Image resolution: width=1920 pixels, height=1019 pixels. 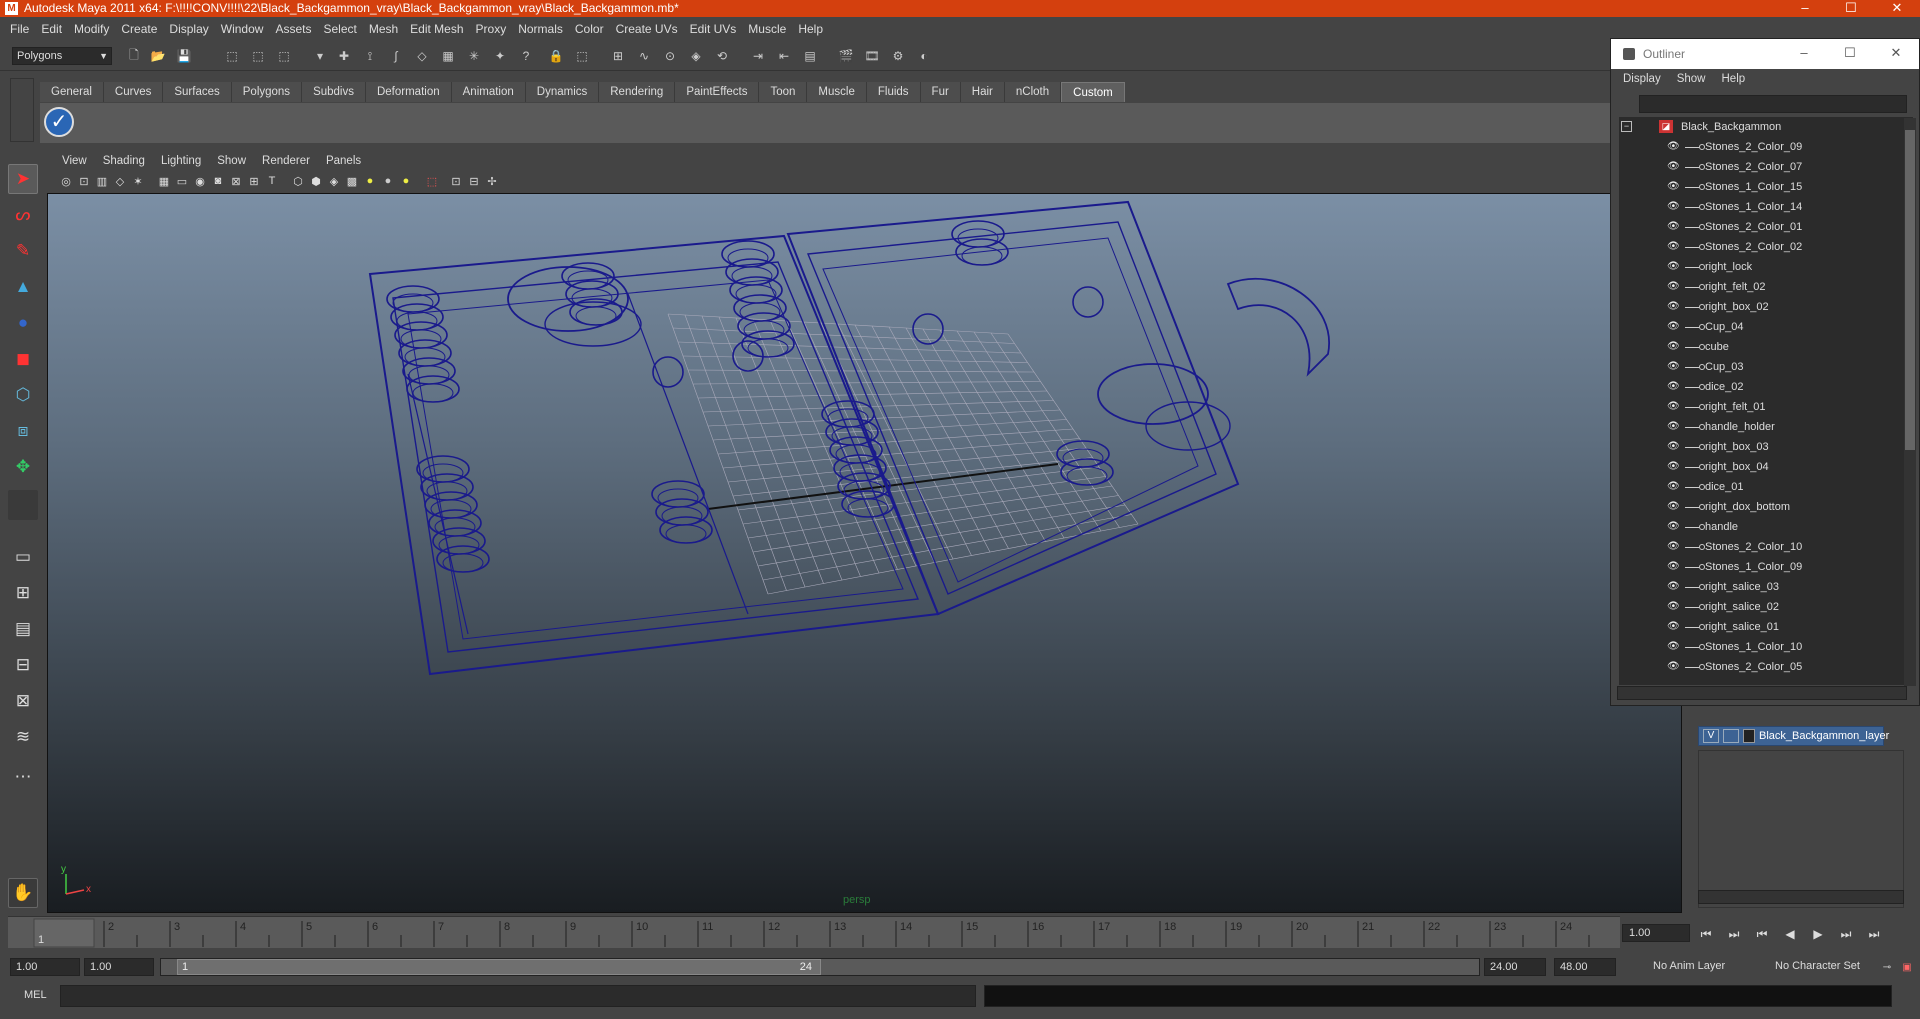 What do you see at coordinates (1818, 934) in the screenshot?
I see `play-forwards-button: ▶` at bounding box center [1818, 934].